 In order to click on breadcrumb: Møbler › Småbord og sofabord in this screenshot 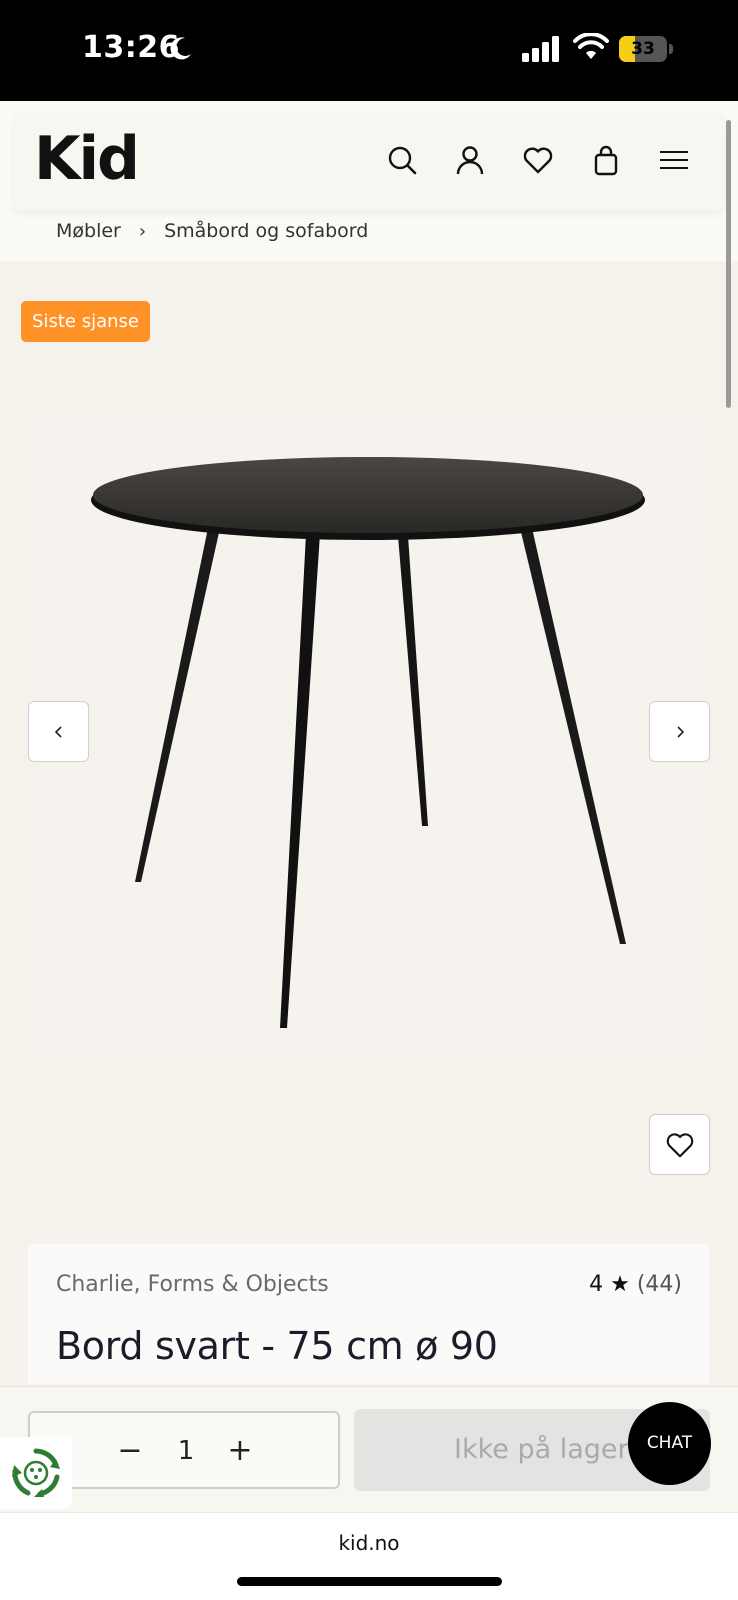, I will do `click(212, 231)`.